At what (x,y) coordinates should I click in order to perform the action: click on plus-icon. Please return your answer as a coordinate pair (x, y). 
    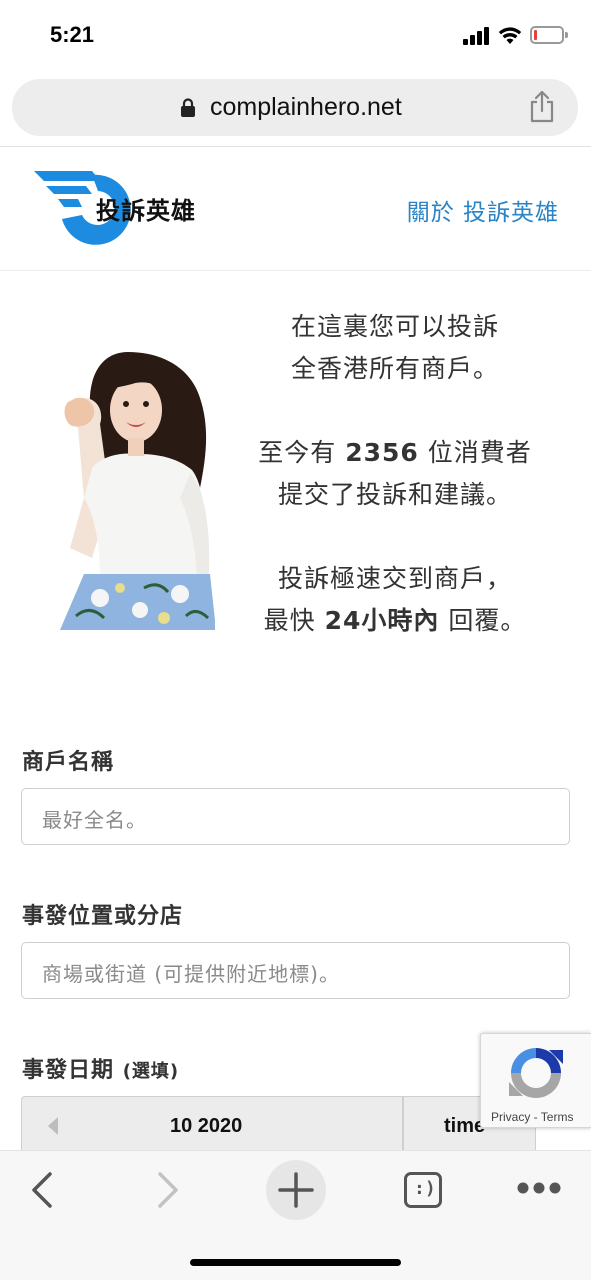
    Looking at the image, I should click on (296, 1190).